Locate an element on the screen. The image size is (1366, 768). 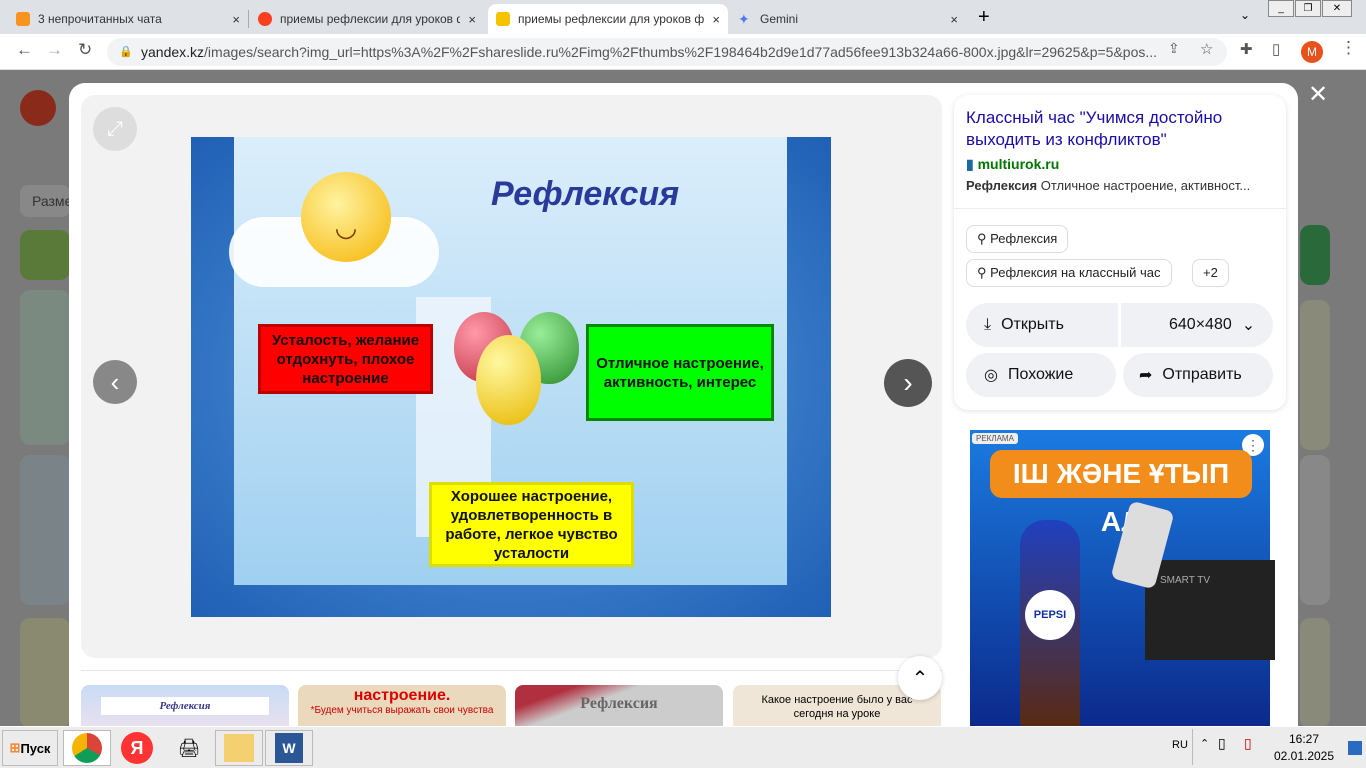
green-box: Отличное настроение, активность, интерес is located at coordinates (680, 372).